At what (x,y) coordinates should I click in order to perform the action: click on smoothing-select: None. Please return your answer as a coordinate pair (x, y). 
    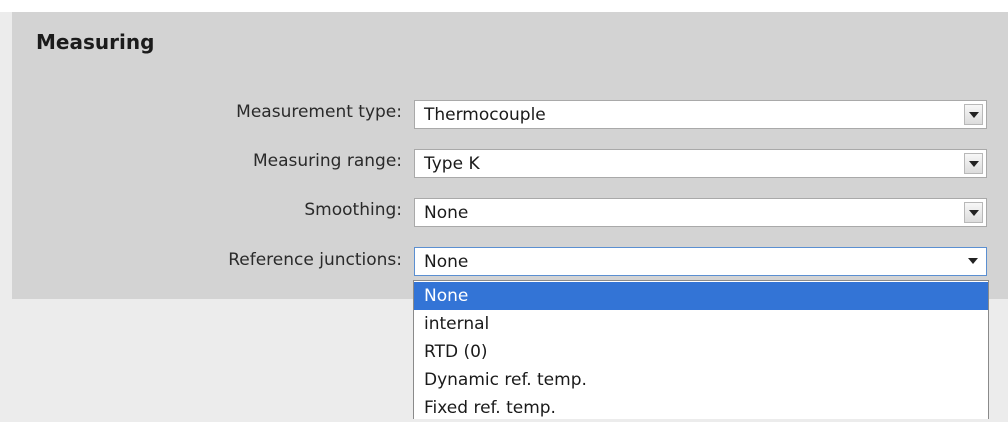
    Looking at the image, I should click on (700, 212).